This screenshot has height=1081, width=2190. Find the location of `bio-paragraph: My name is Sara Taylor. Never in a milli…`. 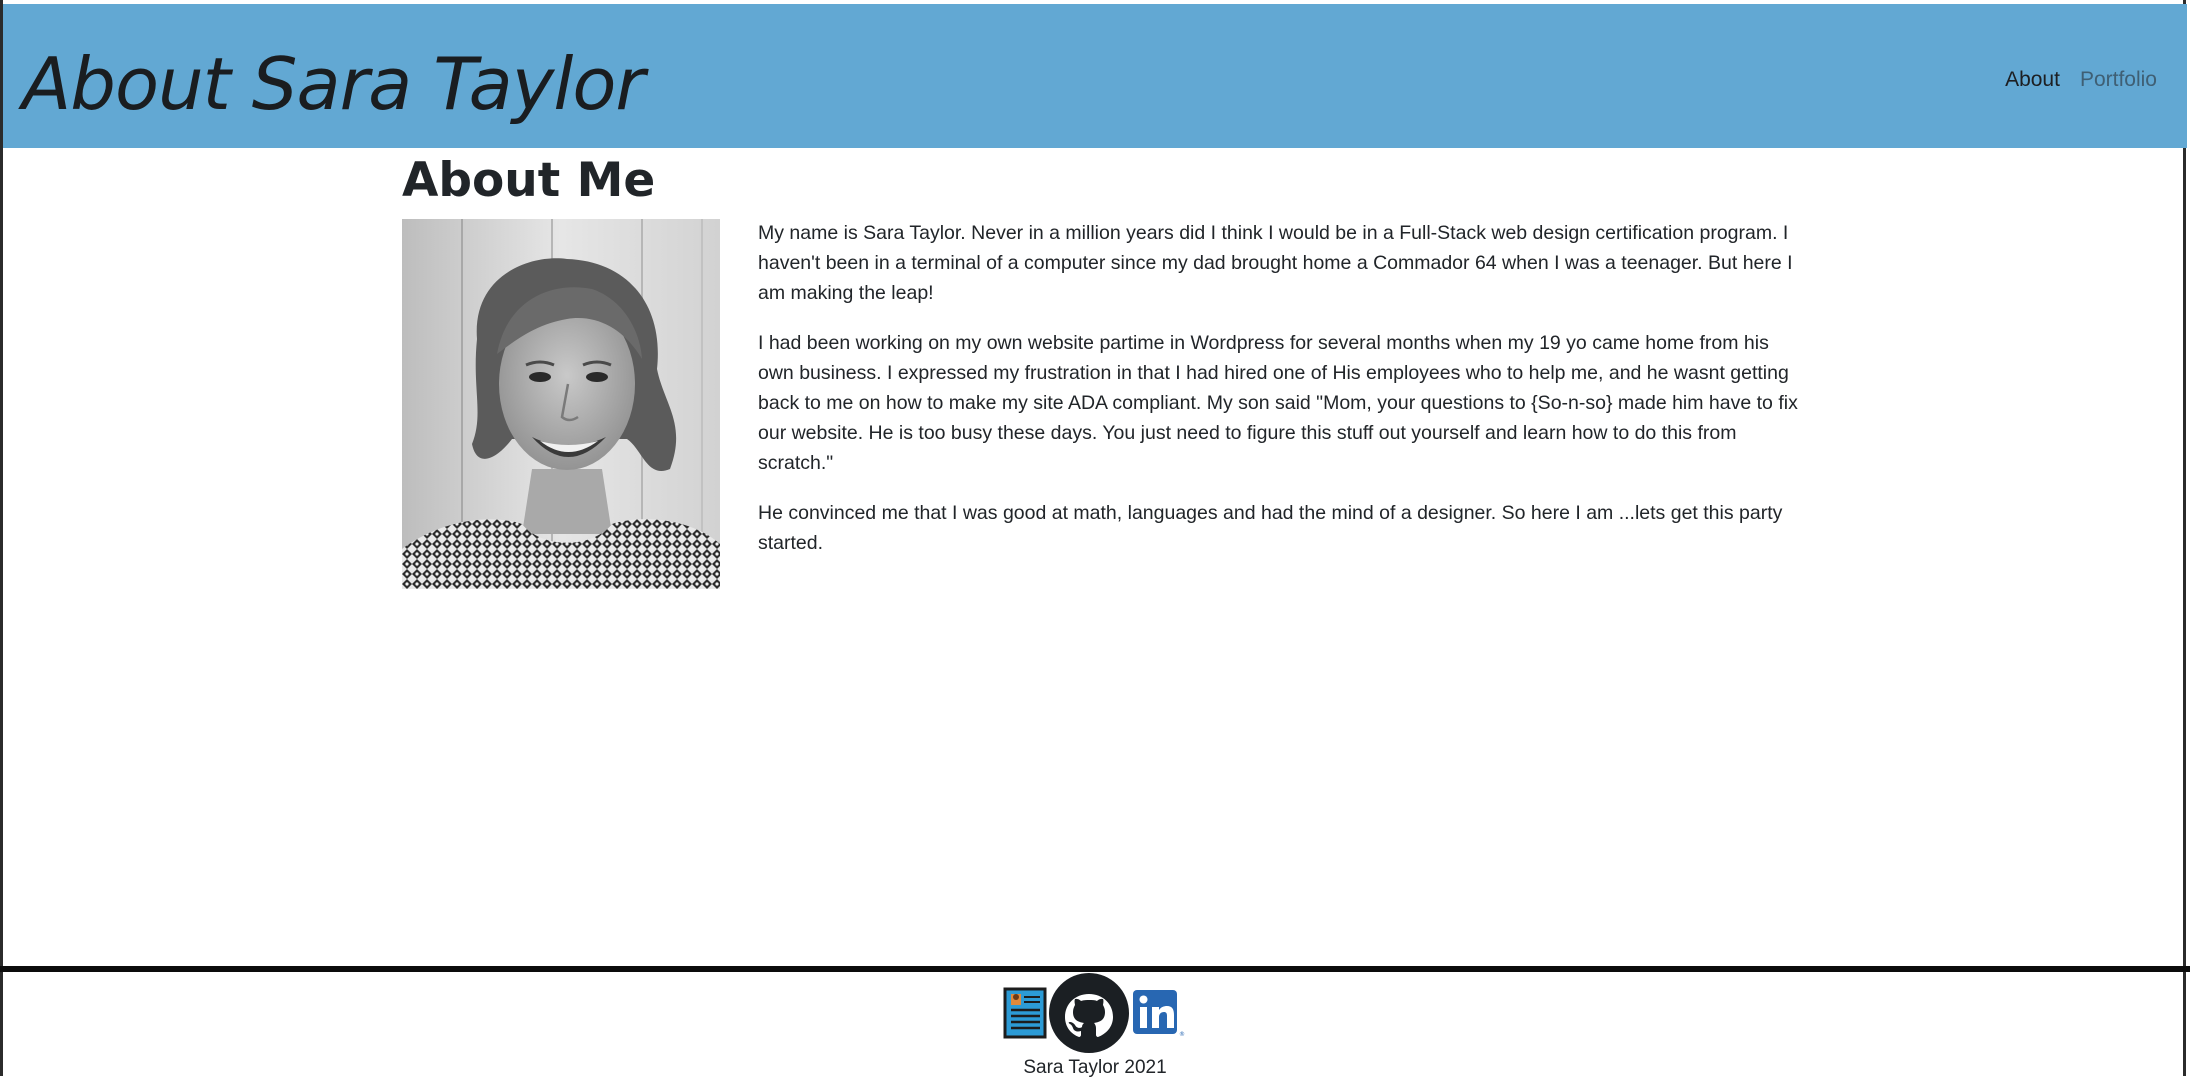

bio-paragraph: My name is Sara Taylor. Never in a milli… is located at coordinates (1275, 263).